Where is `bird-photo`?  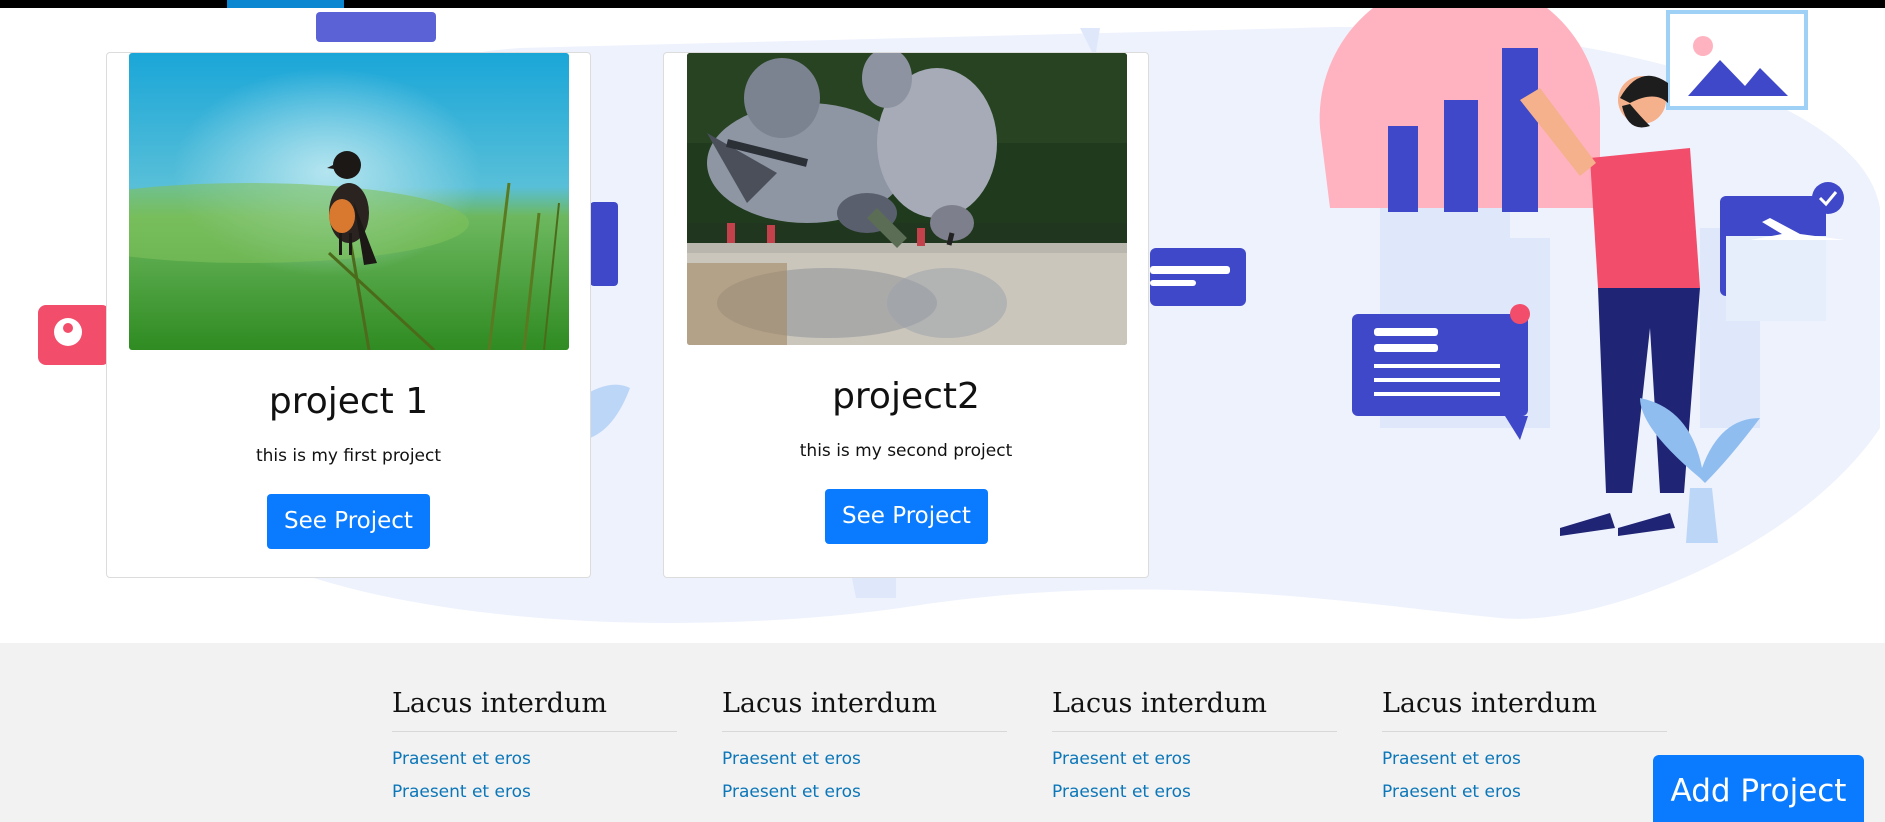
bird-photo is located at coordinates (349, 201).